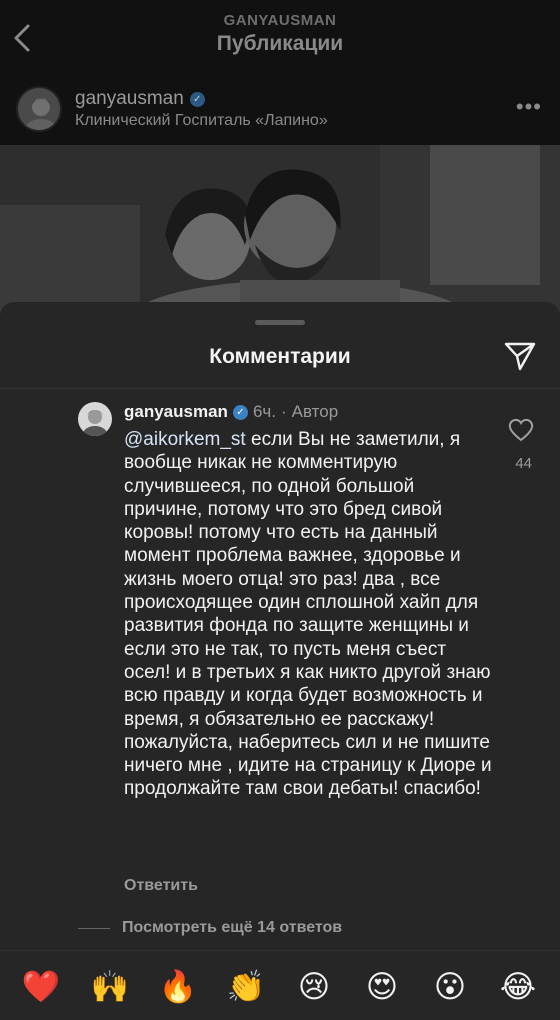 The width and height of the screenshot is (560, 1020). Describe the element at coordinates (231, 412) in the screenshot. I see `comment-meta: ganyausman ✓ 6ч. · Автор` at that location.